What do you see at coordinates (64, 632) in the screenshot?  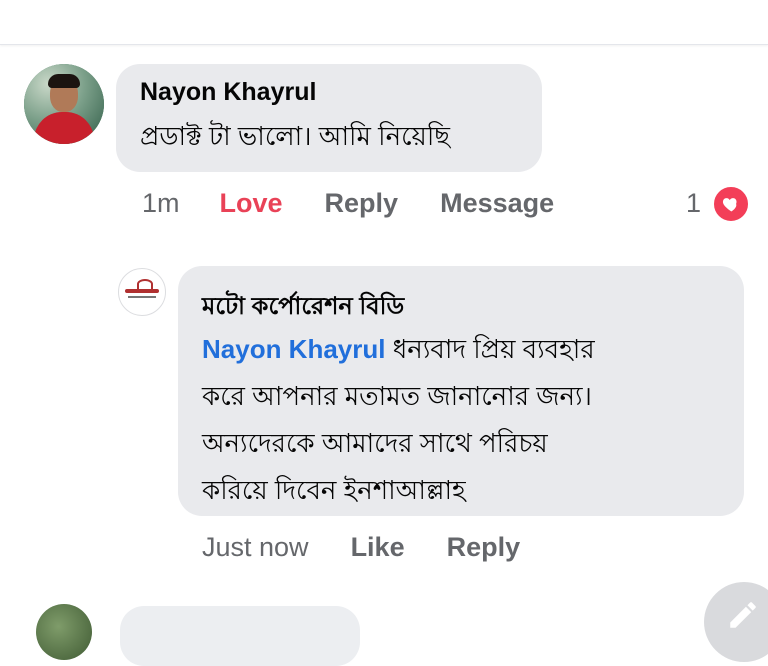 I see `next-commenter-avatar` at bounding box center [64, 632].